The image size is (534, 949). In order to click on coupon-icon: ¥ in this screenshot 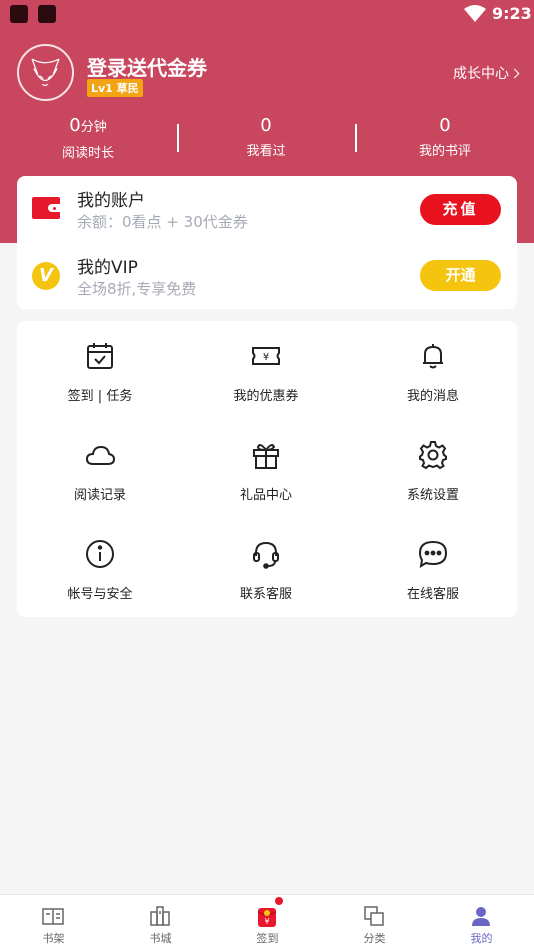, I will do `click(266, 356)`.